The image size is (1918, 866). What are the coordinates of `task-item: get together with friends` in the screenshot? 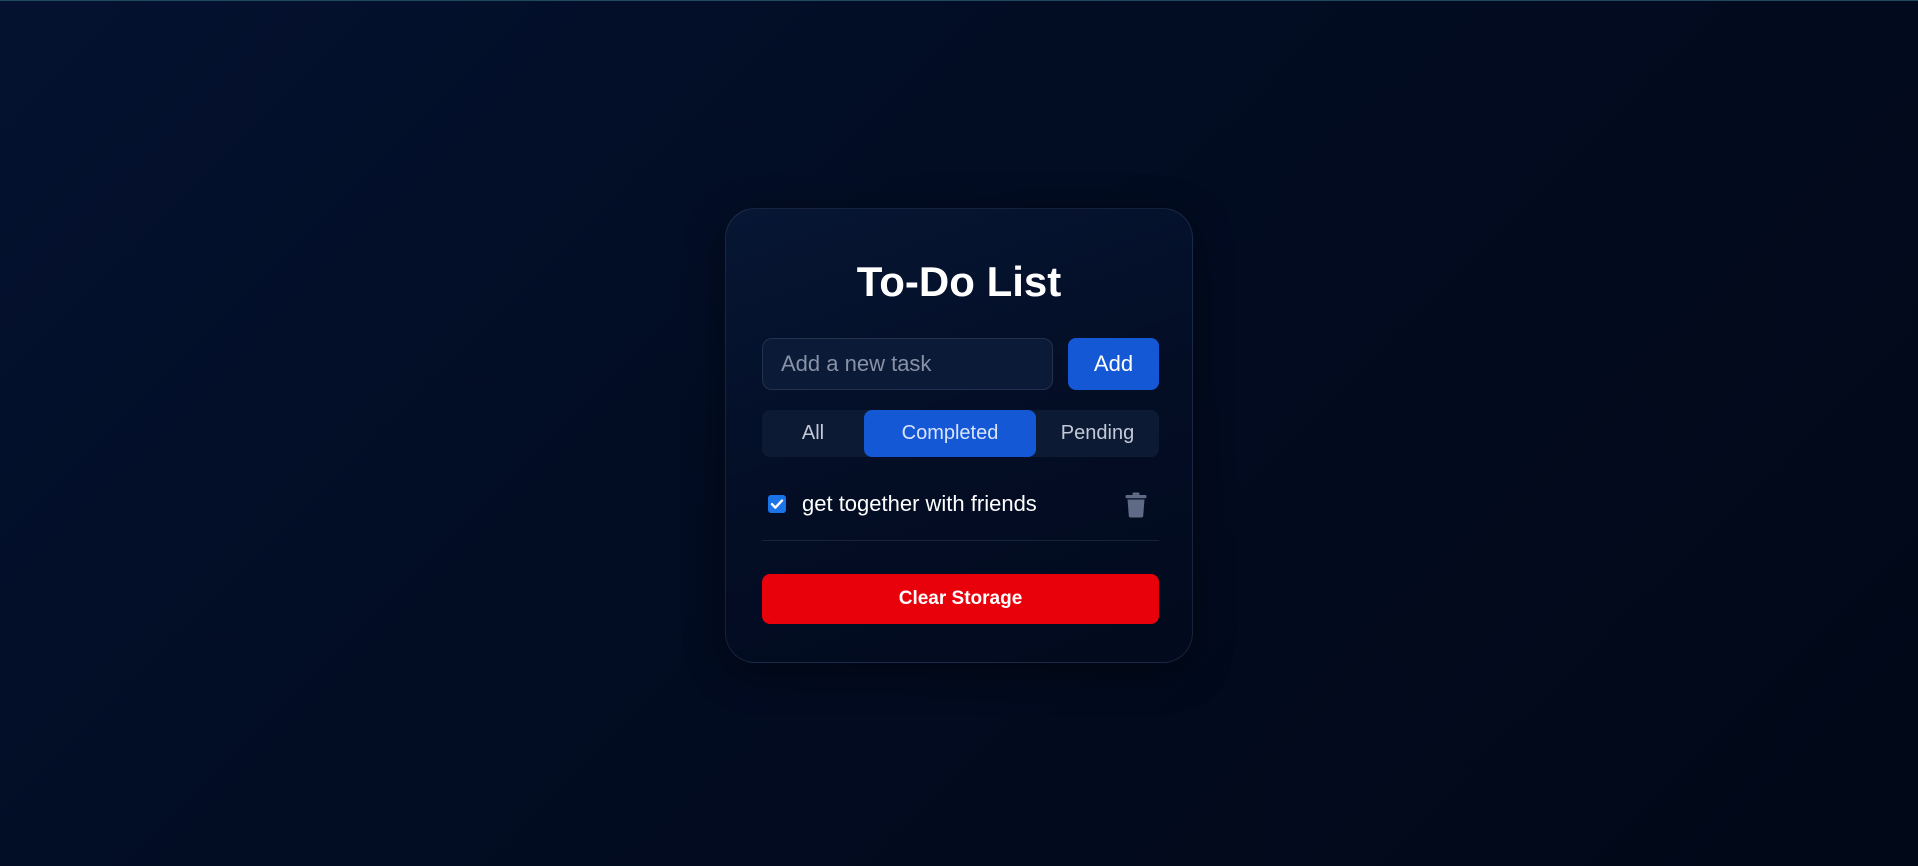 It's located at (960, 511).